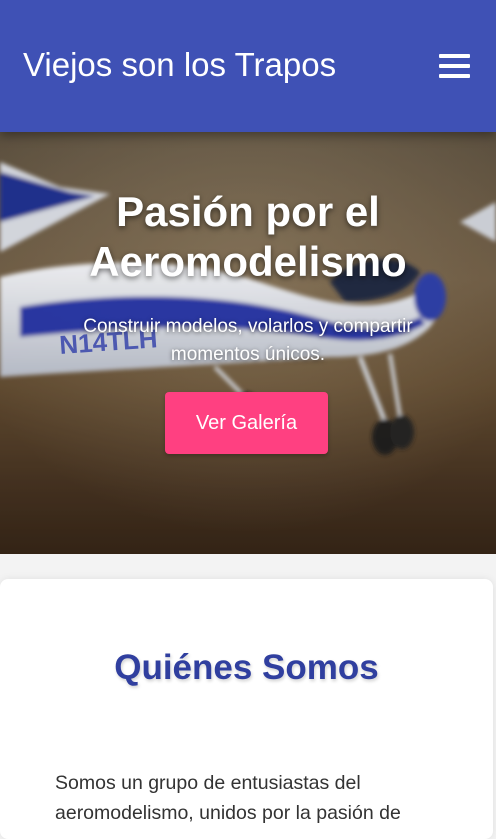 The height and width of the screenshot is (839, 496). Describe the element at coordinates (246, 423) in the screenshot. I see `gallery-button: Ver Galería` at that location.